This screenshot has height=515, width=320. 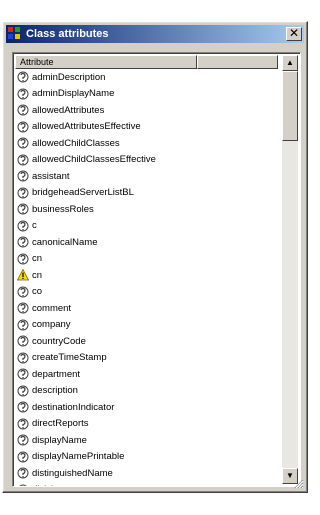 What do you see at coordinates (146, 94) in the screenshot?
I see `list-item: adminDisplayName` at bounding box center [146, 94].